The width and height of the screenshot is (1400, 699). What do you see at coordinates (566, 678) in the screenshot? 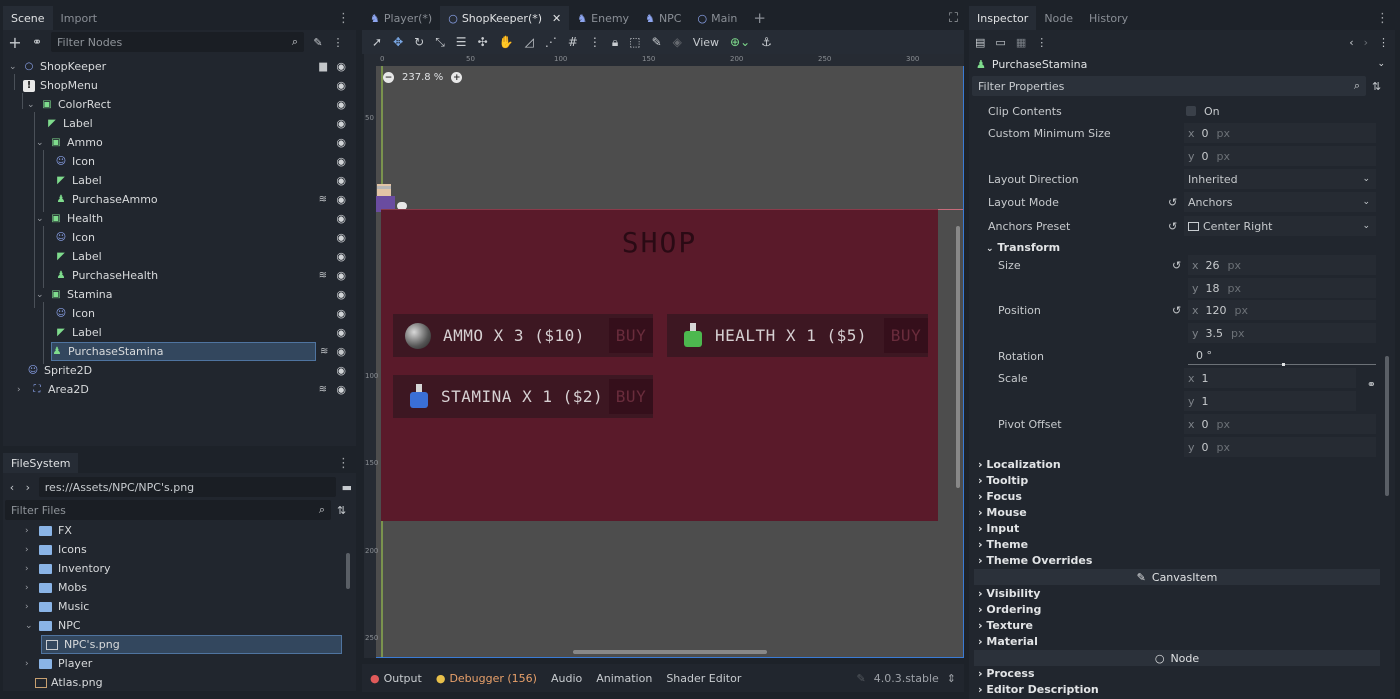
I see `tab-audio: Audio` at bounding box center [566, 678].